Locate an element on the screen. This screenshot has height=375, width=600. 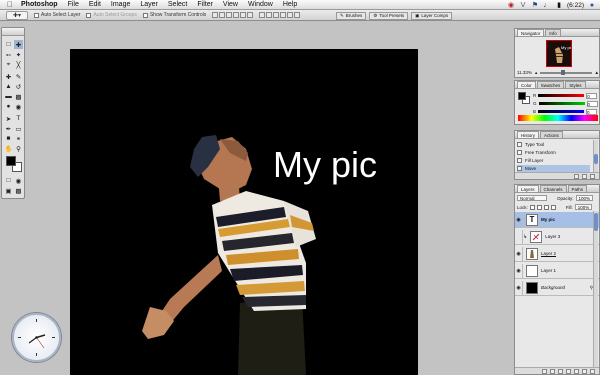
magic-wand-tool-icon: ✦ is located at coordinates (18, 54).